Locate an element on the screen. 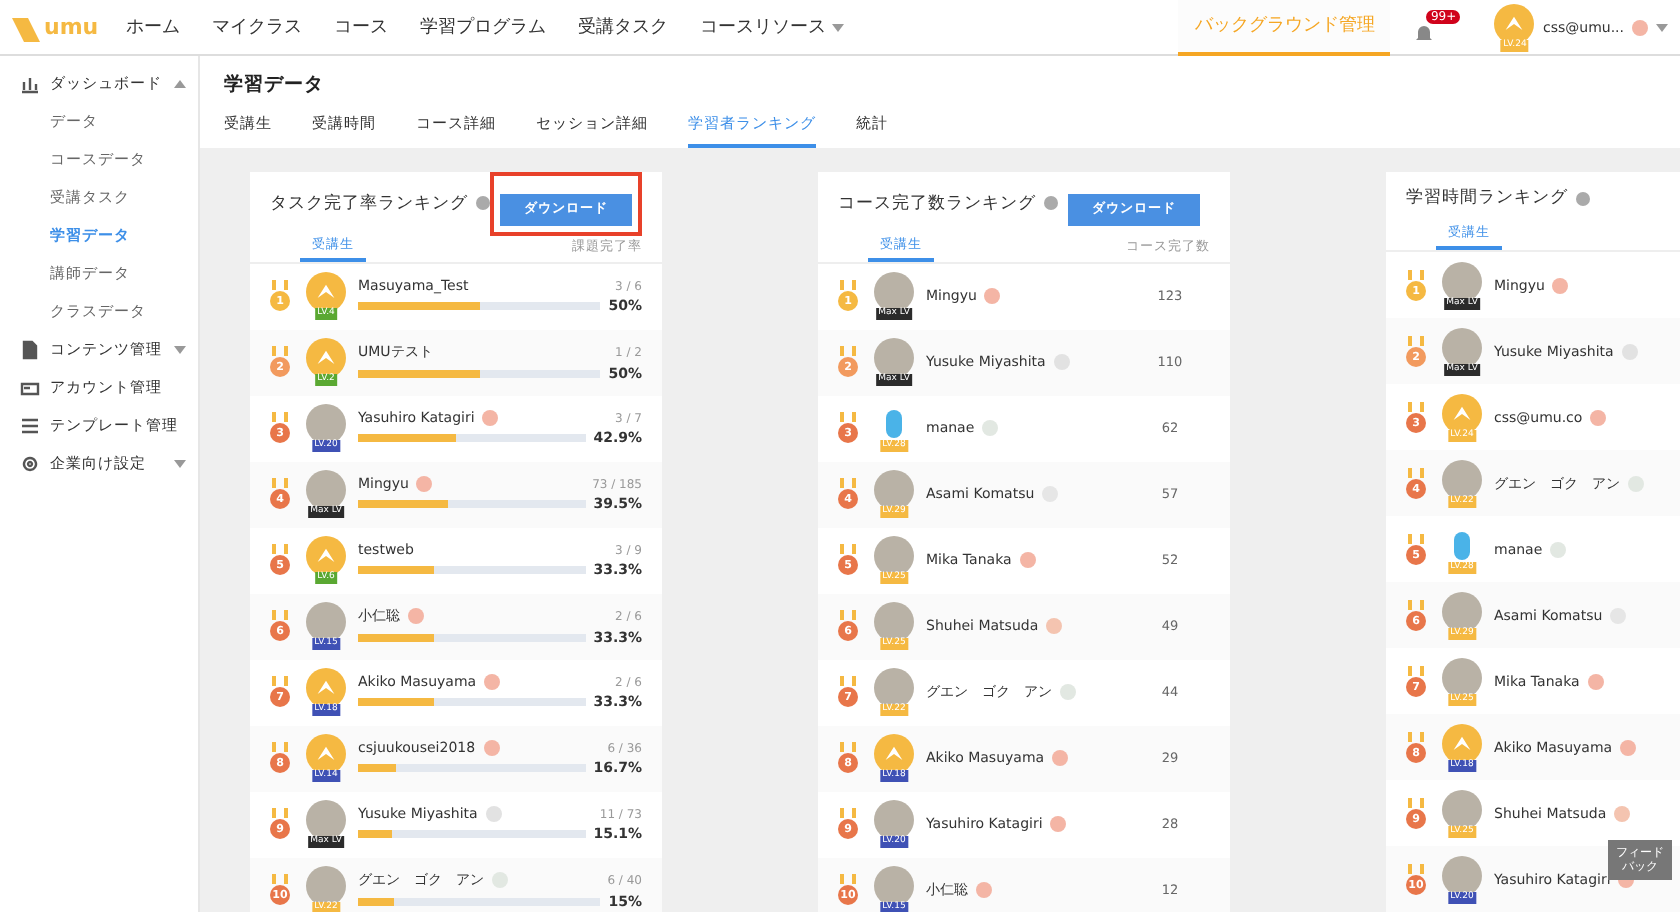 The height and width of the screenshot is (912, 1680). card-title: 学習時間ランキング is located at coordinates (1487, 198).